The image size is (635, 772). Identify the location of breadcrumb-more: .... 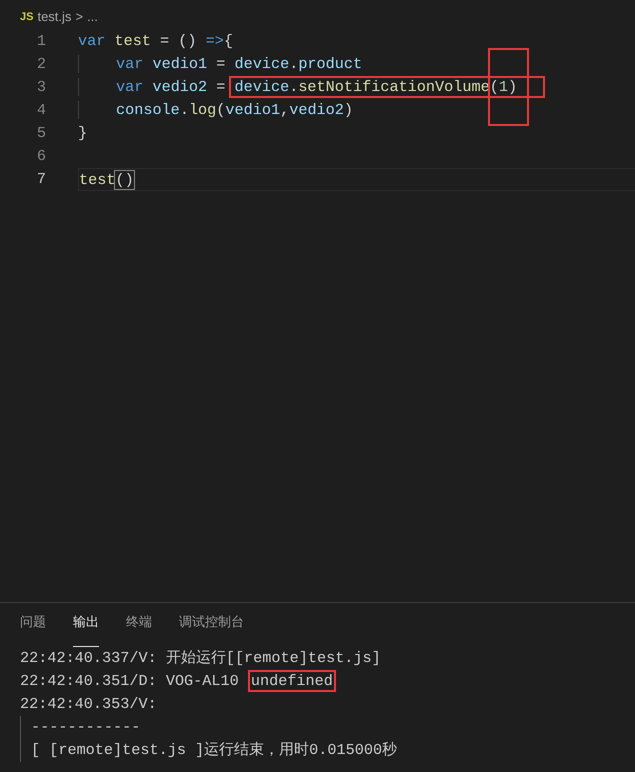
(92, 17).